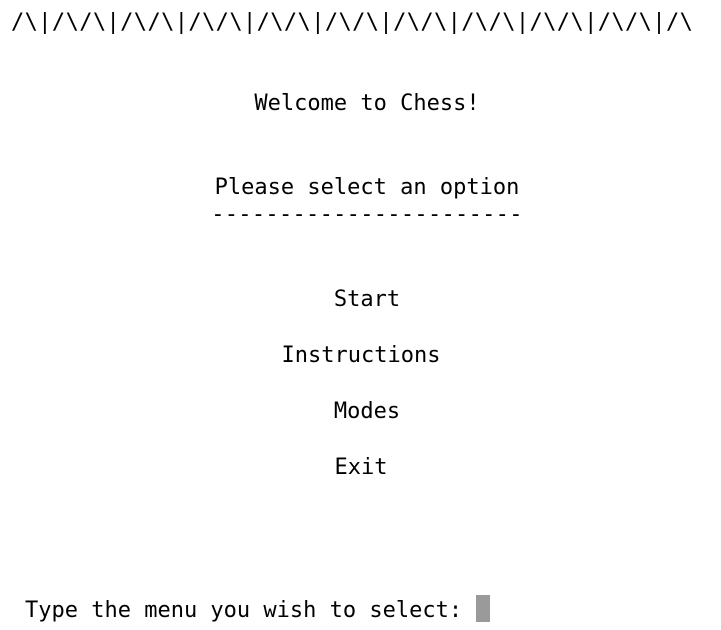 The width and height of the screenshot is (722, 630). Describe the element at coordinates (483, 608) in the screenshot. I see `text-cursor` at that location.